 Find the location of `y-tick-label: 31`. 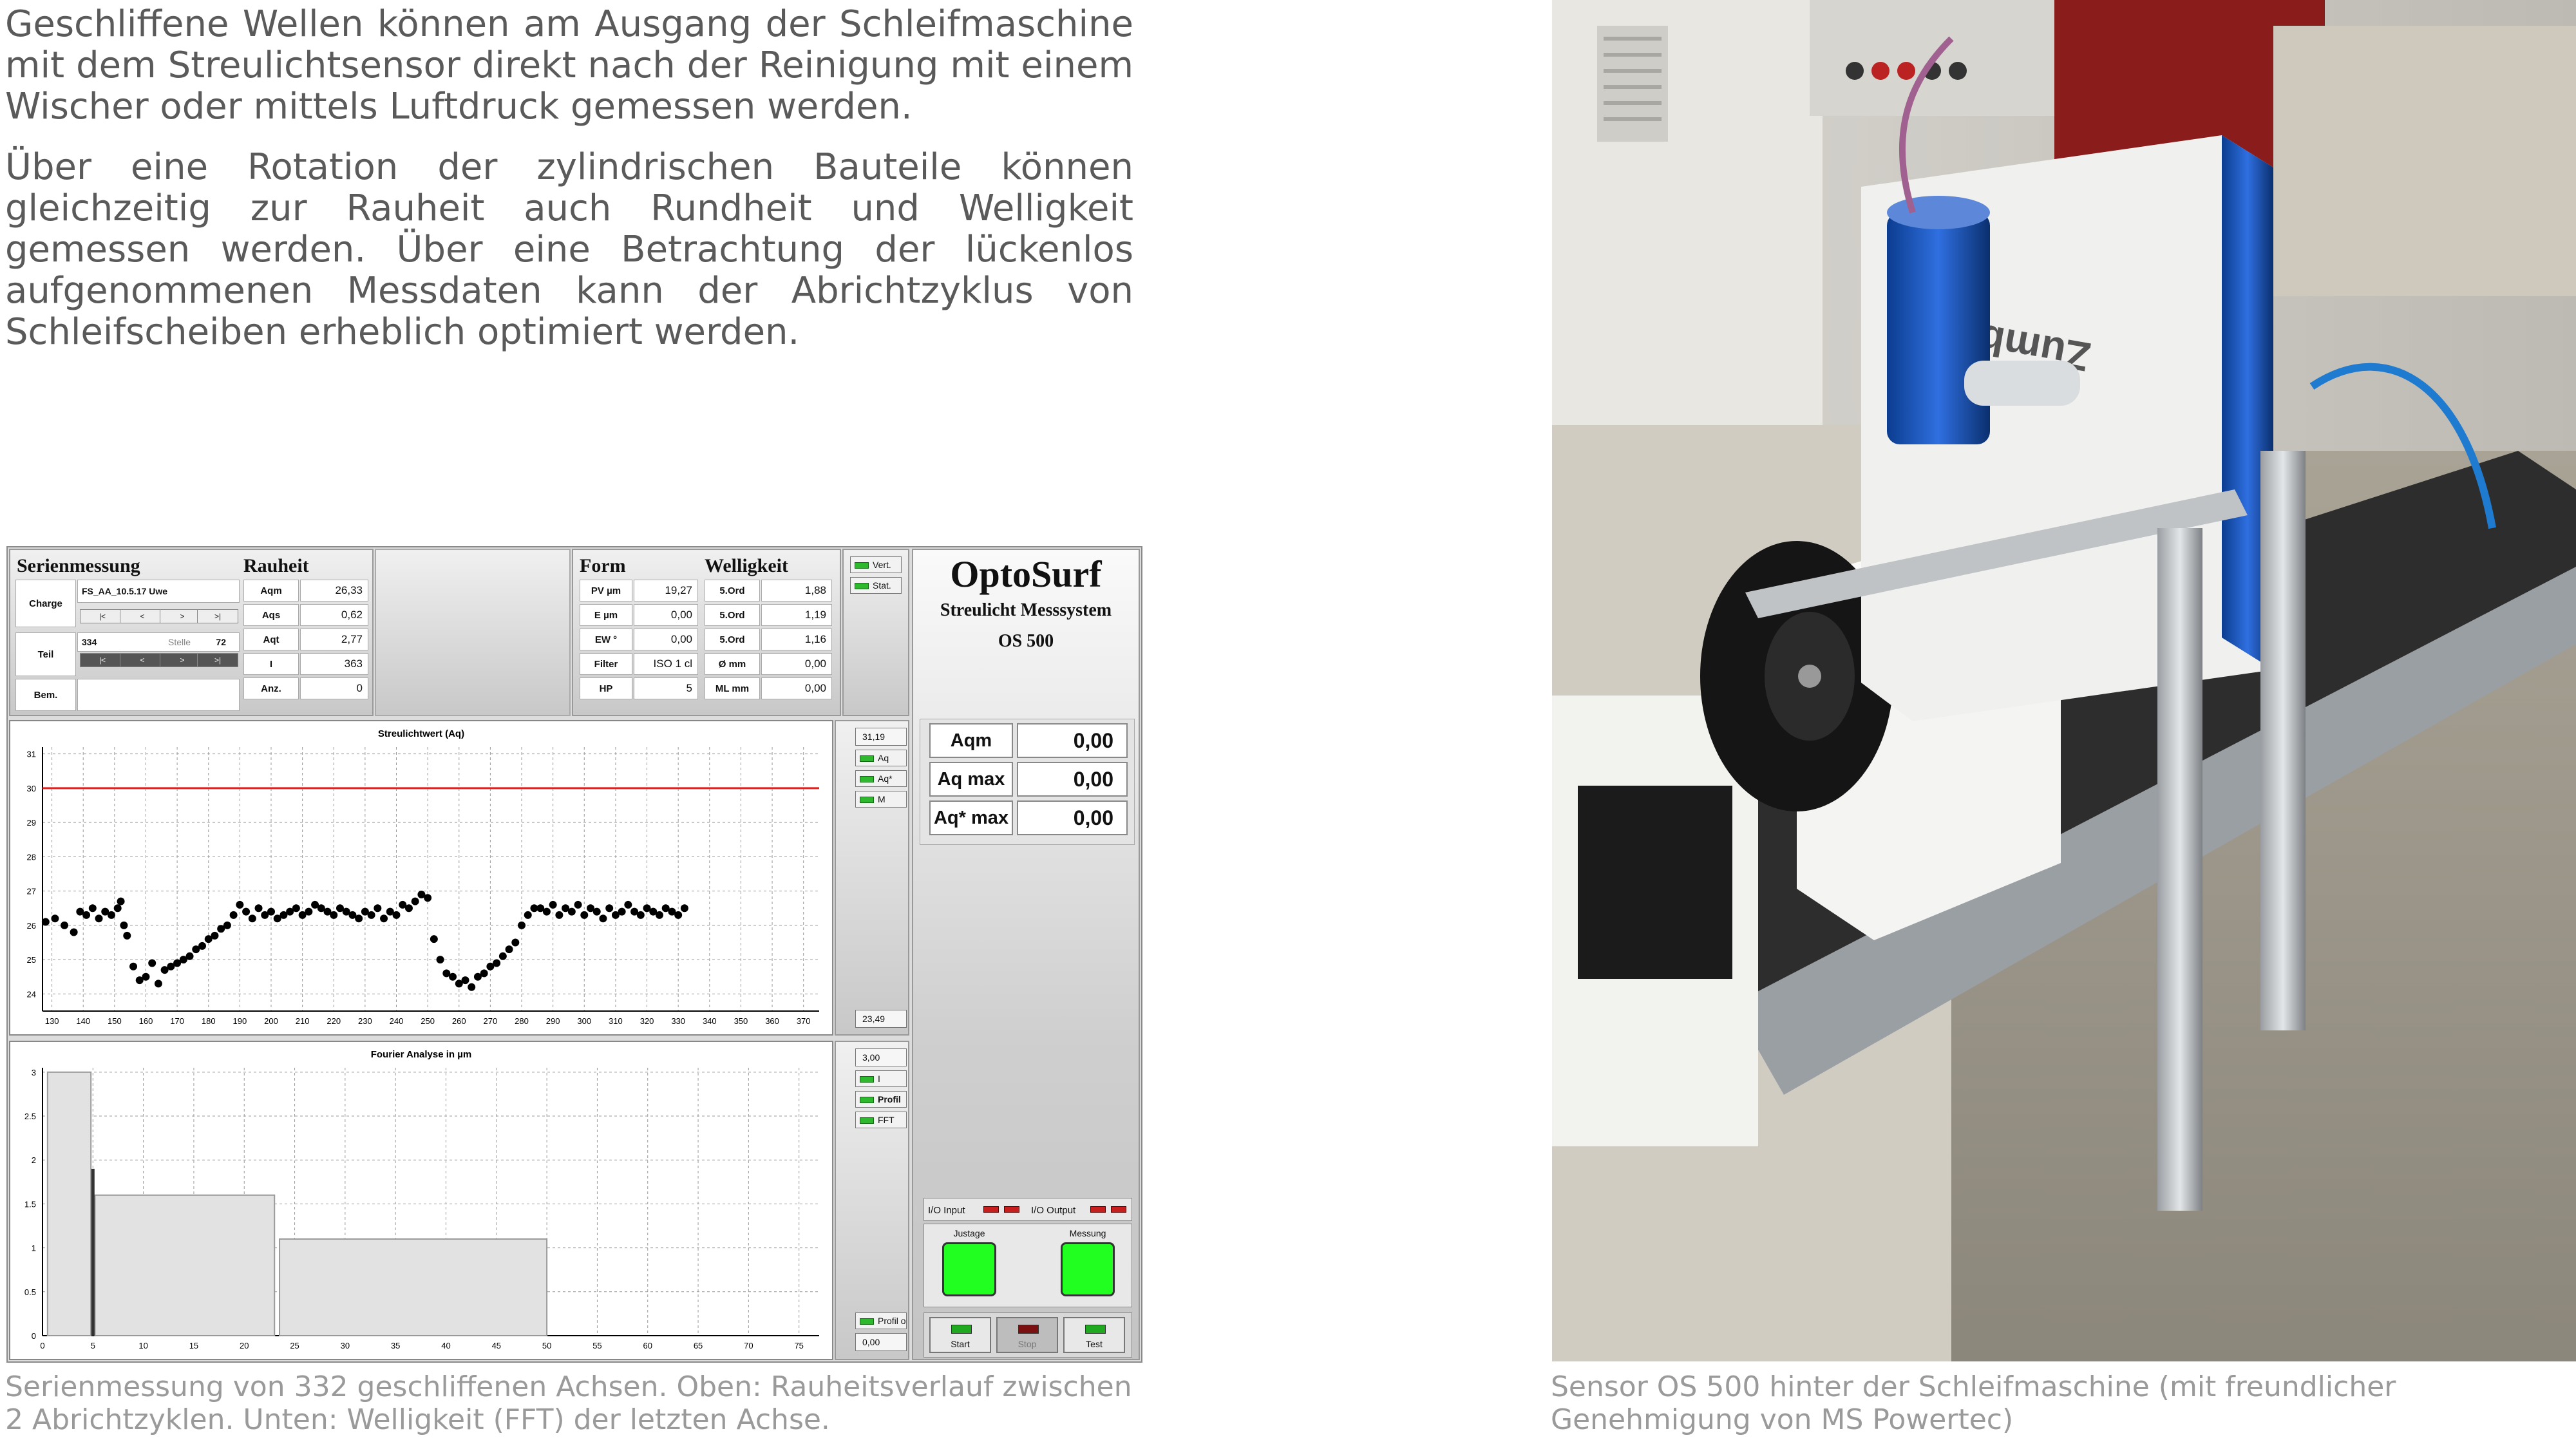

y-tick-label: 31 is located at coordinates (32, 754).